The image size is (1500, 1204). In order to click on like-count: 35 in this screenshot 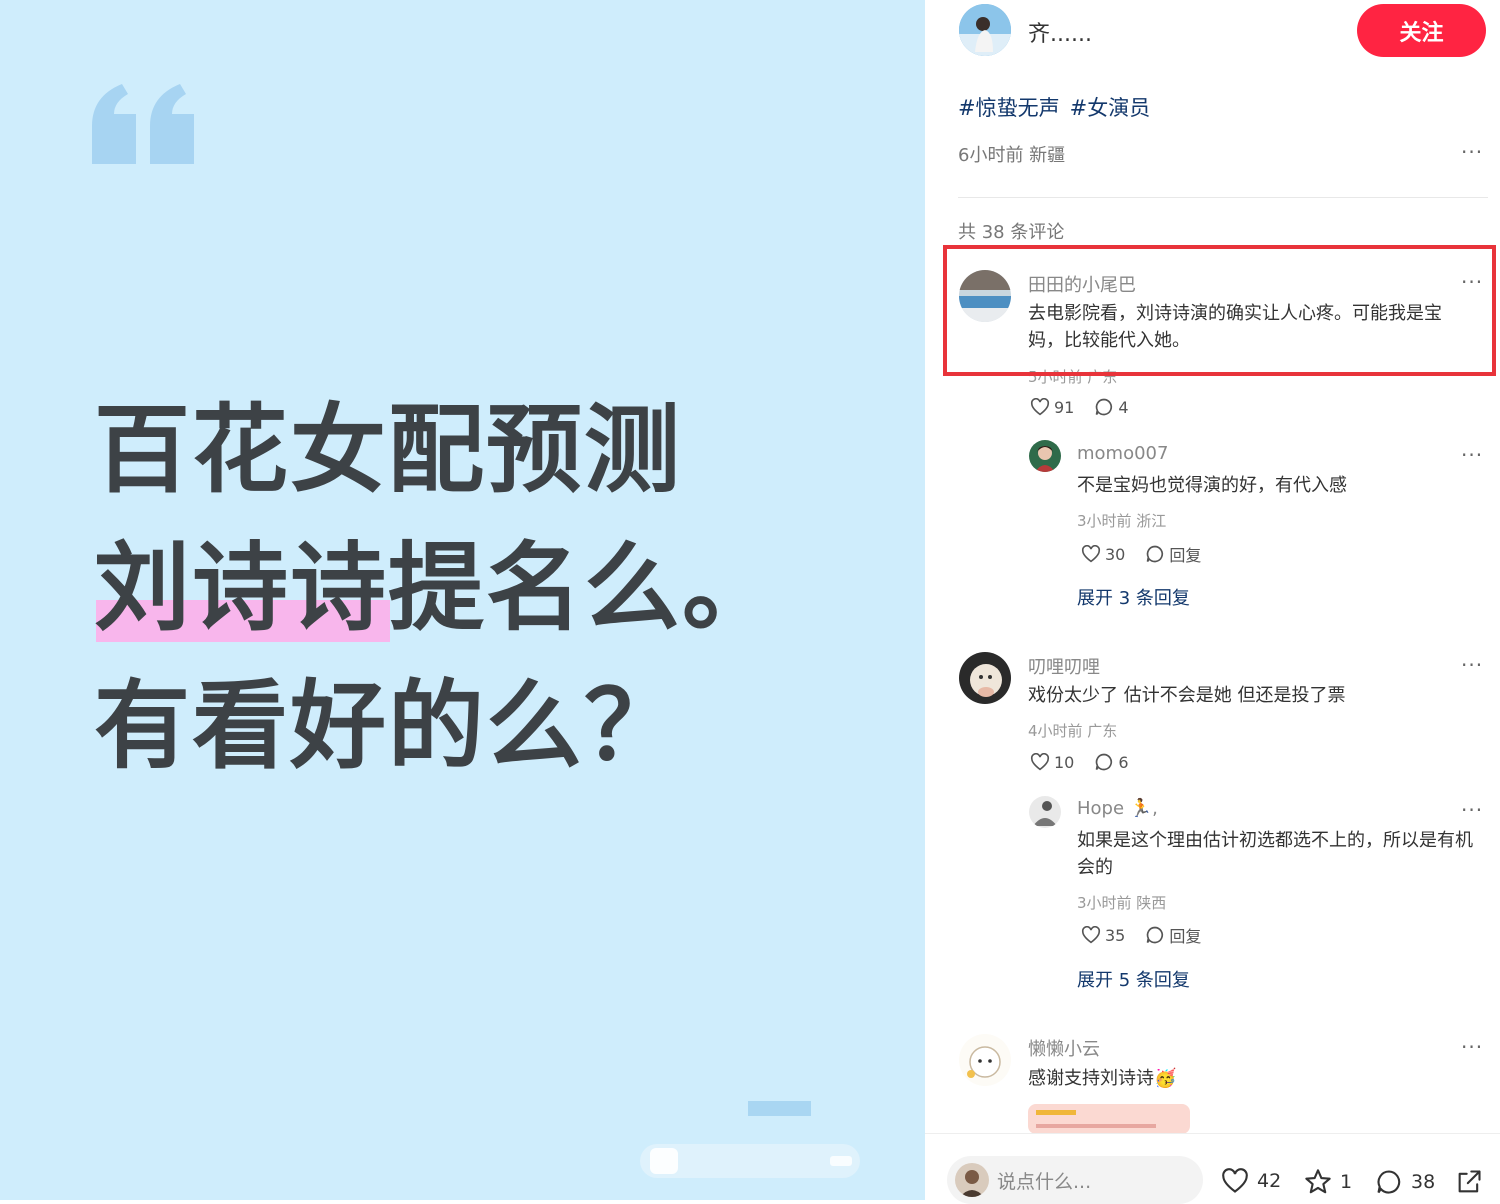, I will do `click(1115, 935)`.